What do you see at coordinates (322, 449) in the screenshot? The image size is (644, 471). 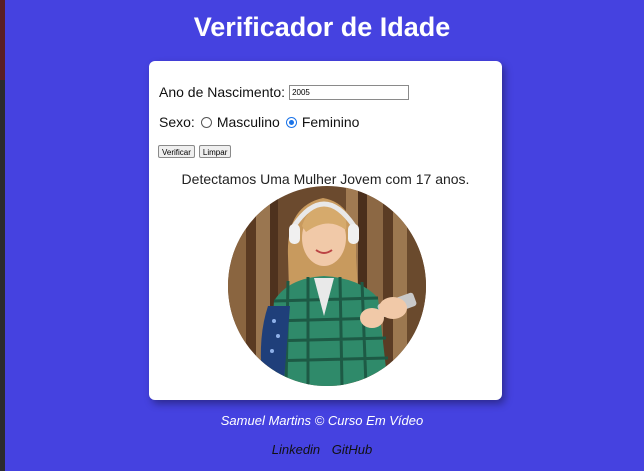 I see `footer-links: Linkedin GitHub` at bounding box center [322, 449].